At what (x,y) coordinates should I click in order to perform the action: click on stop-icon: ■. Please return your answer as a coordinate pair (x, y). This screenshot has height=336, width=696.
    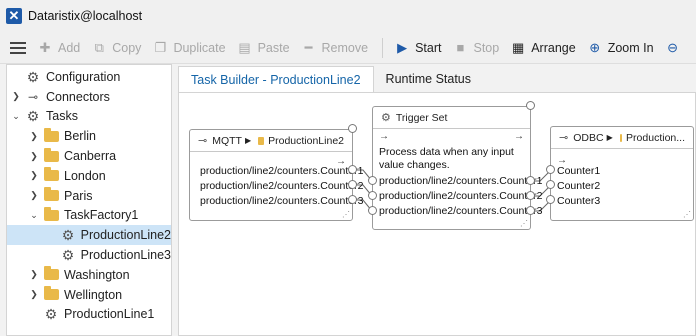
    Looking at the image, I should click on (460, 47).